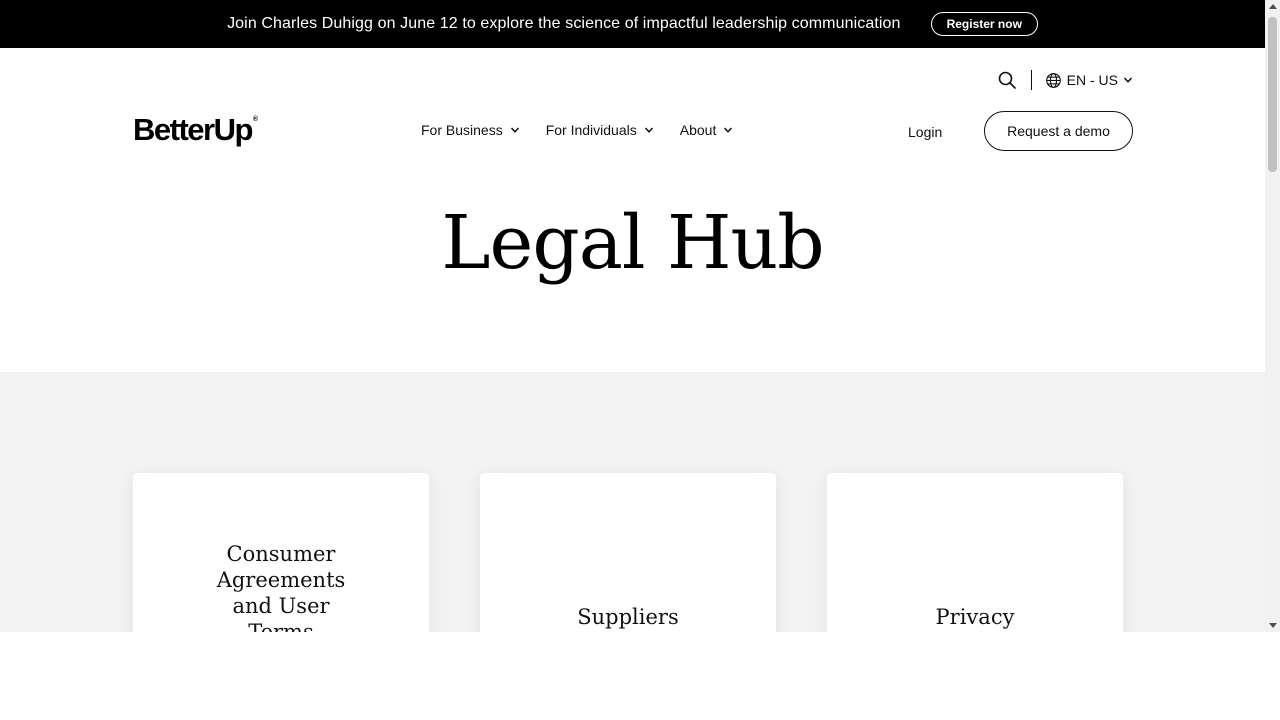  What do you see at coordinates (1272, 316) in the screenshot?
I see `vertical-scrollbar` at bounding box center [1272, 316].